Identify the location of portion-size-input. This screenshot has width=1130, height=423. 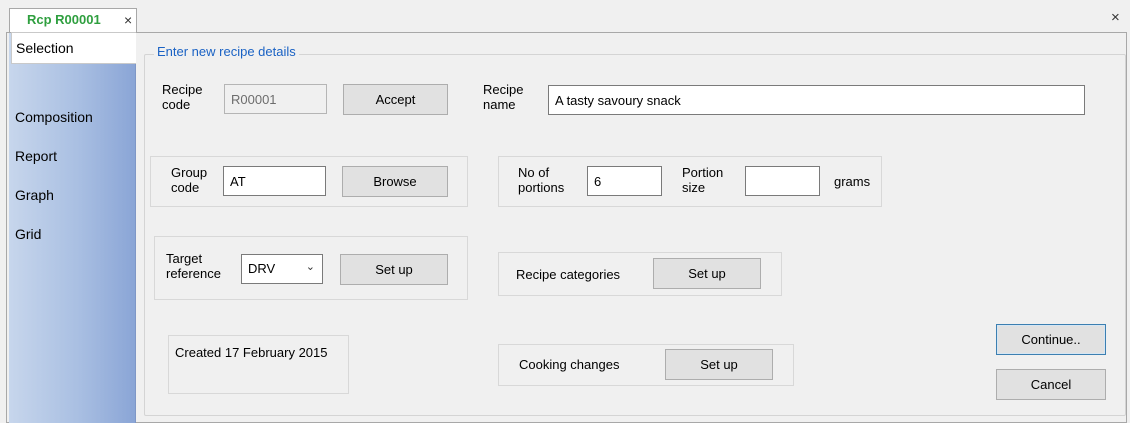
(782, 181).